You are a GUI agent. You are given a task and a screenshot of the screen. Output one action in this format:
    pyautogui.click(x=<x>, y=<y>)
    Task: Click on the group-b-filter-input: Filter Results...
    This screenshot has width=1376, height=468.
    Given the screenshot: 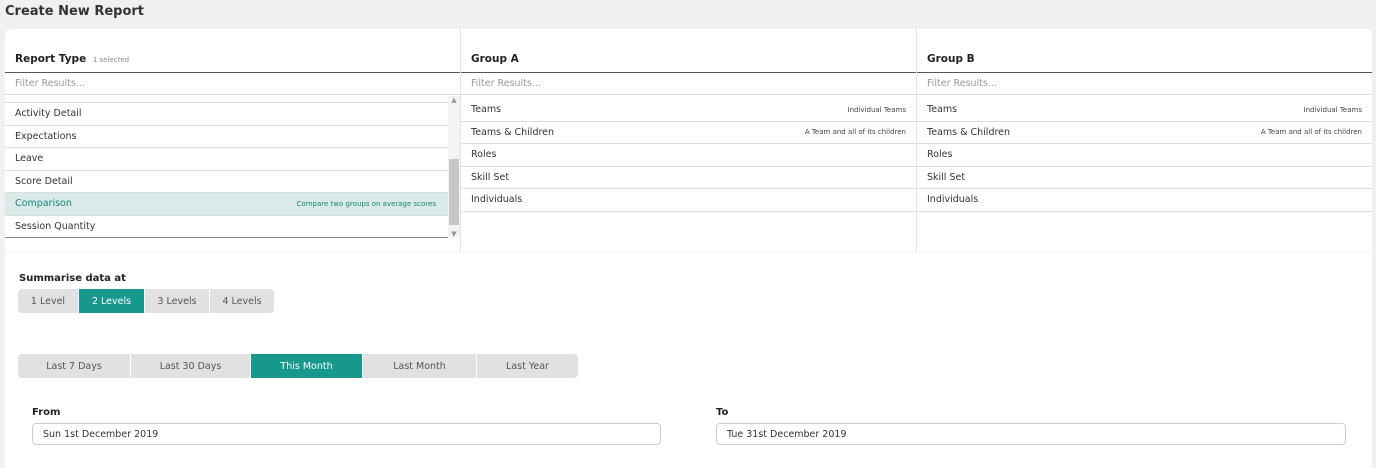 What is the action you would take?
    pyautogui.click(x=1144, y=84)
    